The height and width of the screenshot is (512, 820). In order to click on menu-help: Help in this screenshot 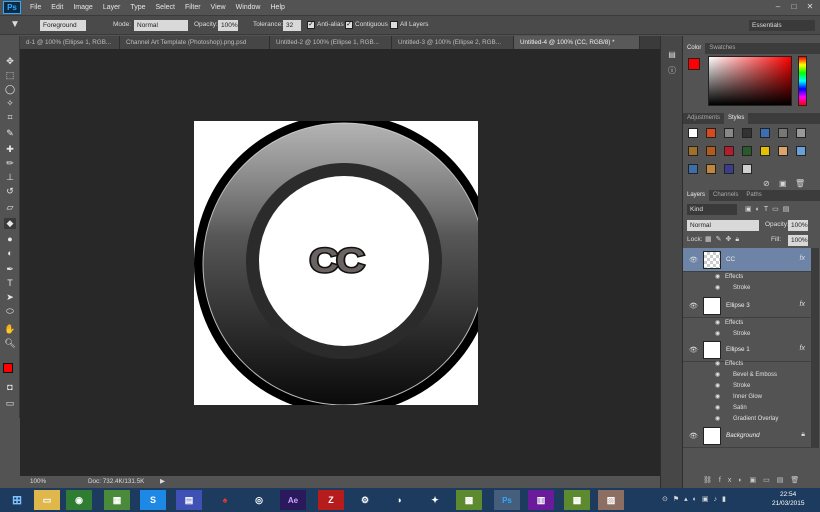, I will do `click(278, 7)`.